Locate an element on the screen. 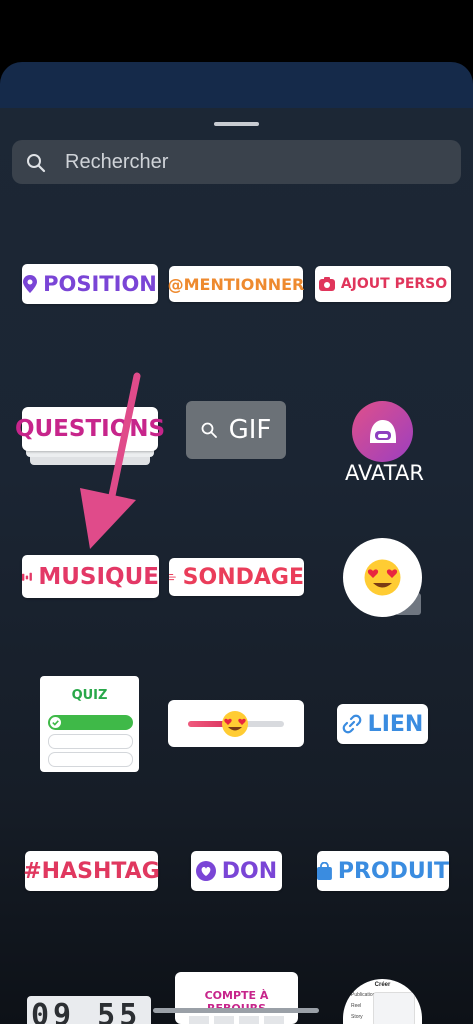  gif-sticker: GIF is located at coordinates (236, 430).